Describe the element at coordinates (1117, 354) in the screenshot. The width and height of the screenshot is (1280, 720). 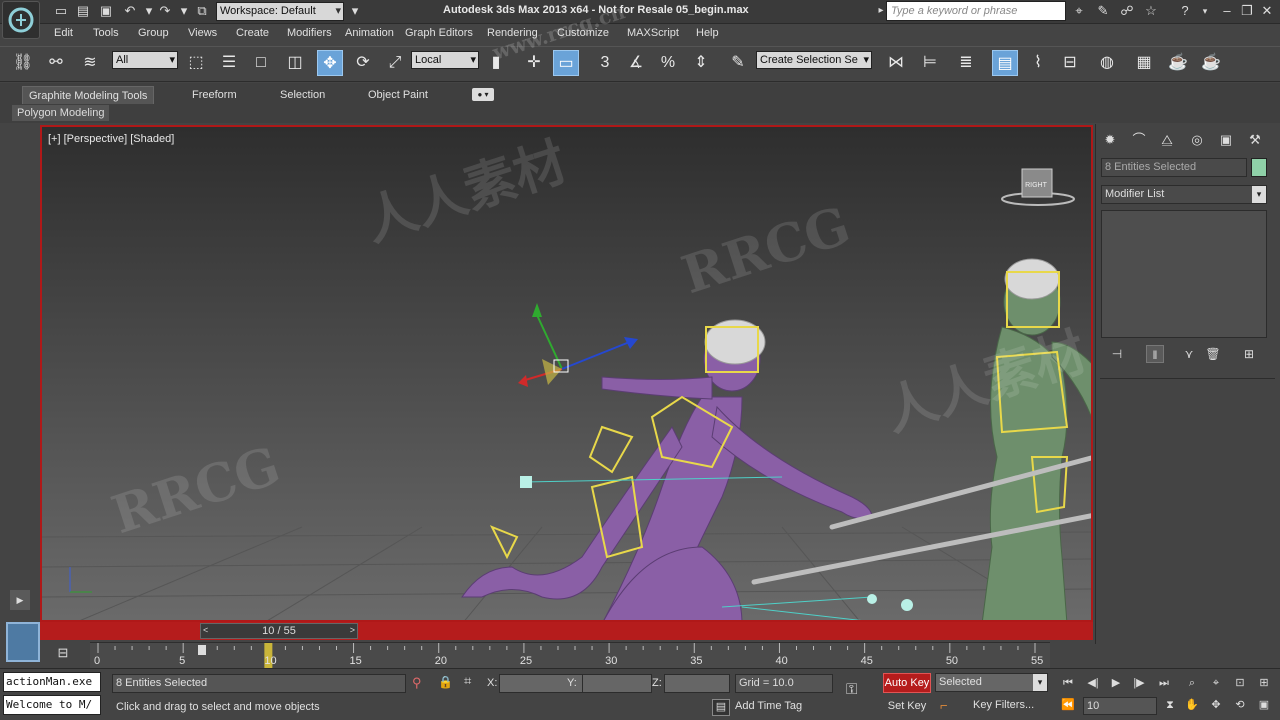
I see `pin-stack-icon: ⊣` at that location.